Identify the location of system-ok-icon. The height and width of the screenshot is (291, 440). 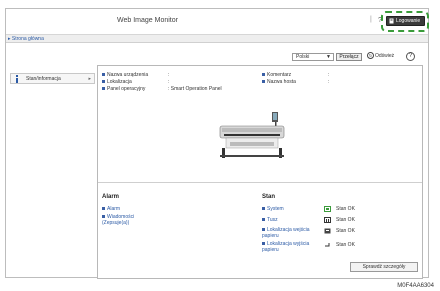
(327, 209).